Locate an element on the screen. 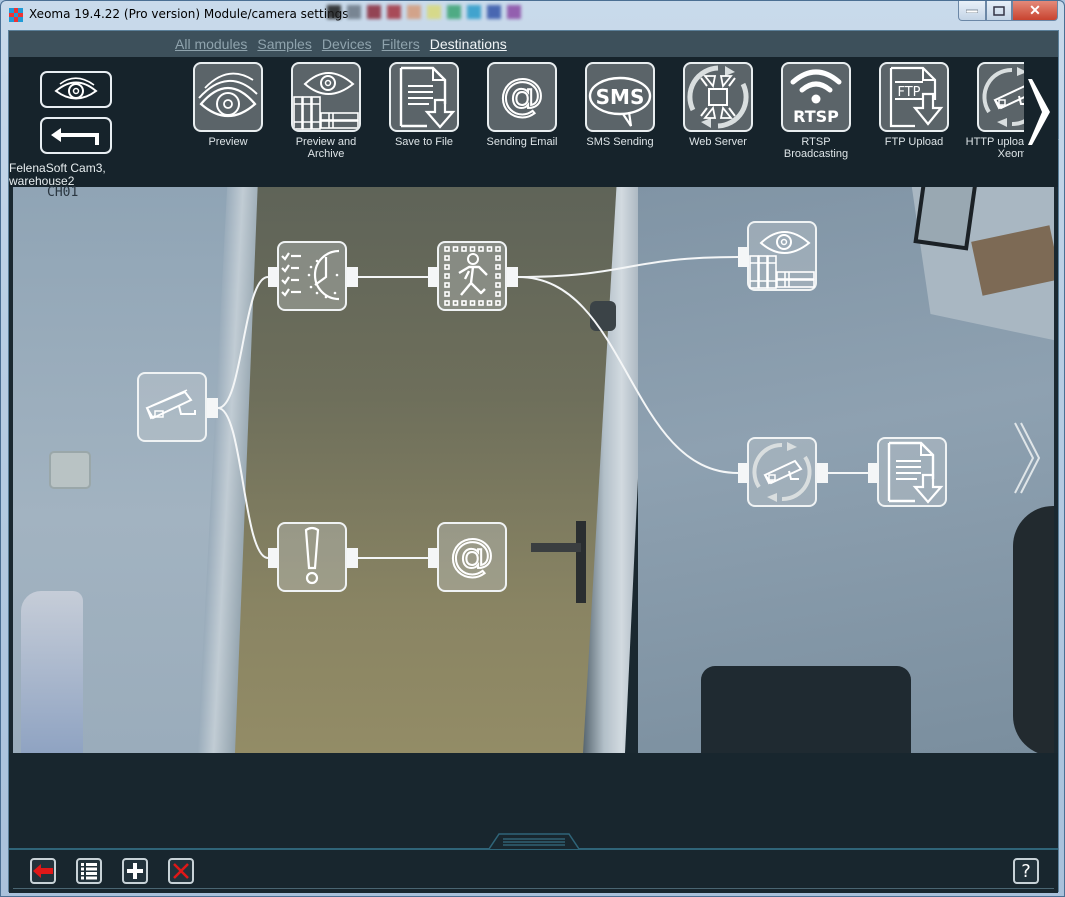  double-chevron-right-icon is located at coordinates (1027, 458).